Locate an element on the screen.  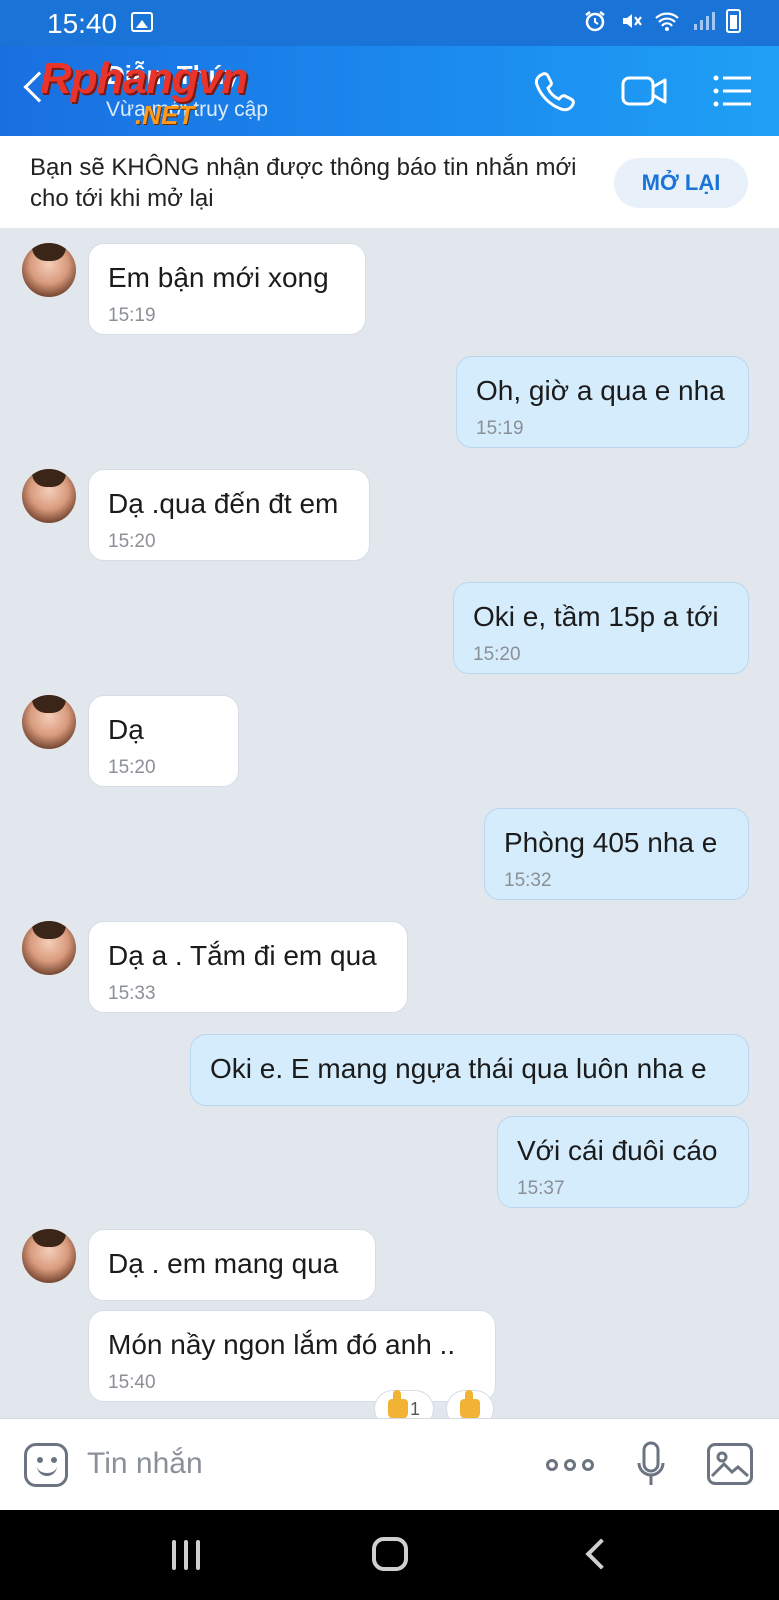
message-incoming: Món nầy ngon lắm đó anh .. 15:40 is located at coordinates (292, 1356).